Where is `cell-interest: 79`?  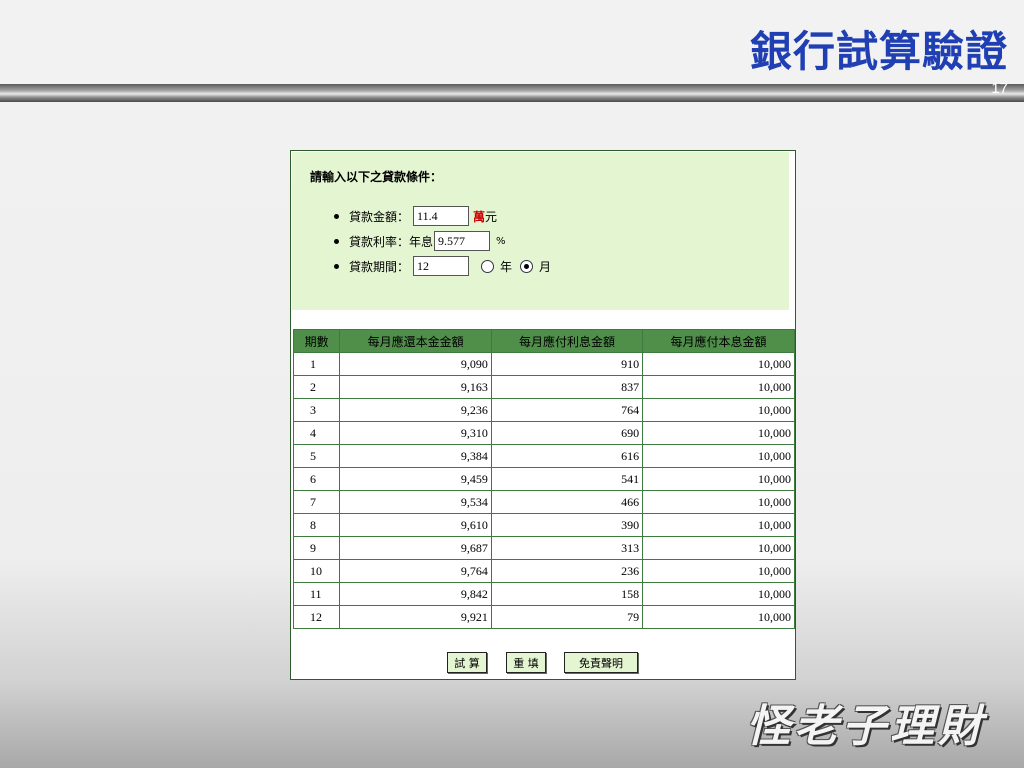
cell-interest: 79 is located at coordinates (567, 617).